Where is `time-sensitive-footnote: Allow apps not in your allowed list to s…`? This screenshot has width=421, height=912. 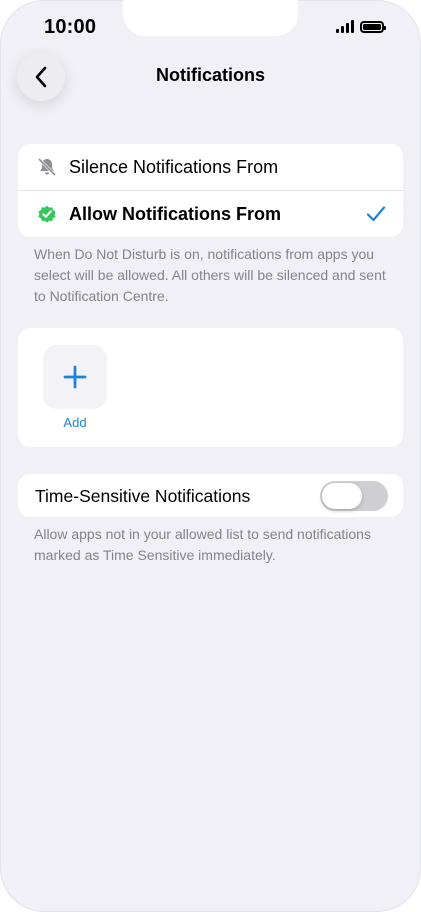
time-sensitive-footnote: Allow apps not in your allowed list to s… is located at coordinates (202, 544).